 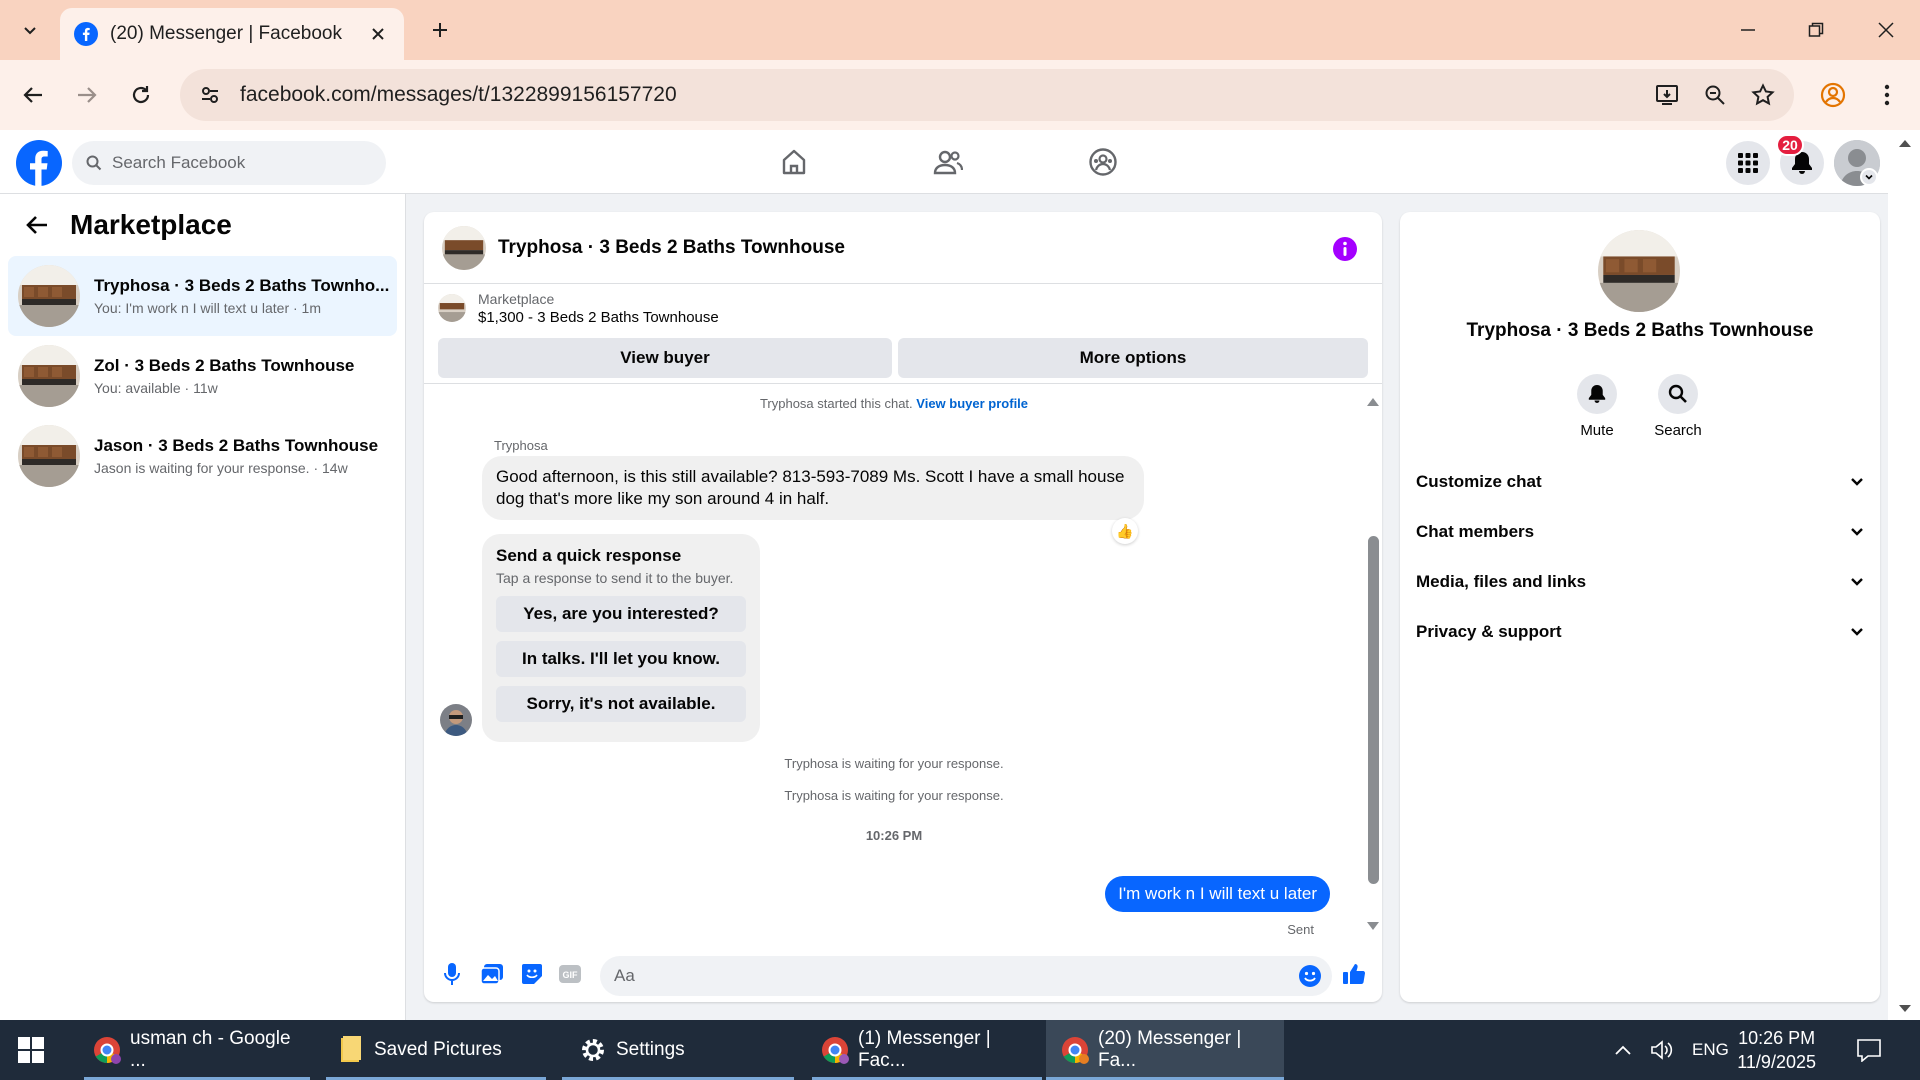 What do you see at coordinates (436, 1050) in the screenshot?
I see `taskbar-saved-pictures: Saved Pictures` at bounding box center [436, 1050].